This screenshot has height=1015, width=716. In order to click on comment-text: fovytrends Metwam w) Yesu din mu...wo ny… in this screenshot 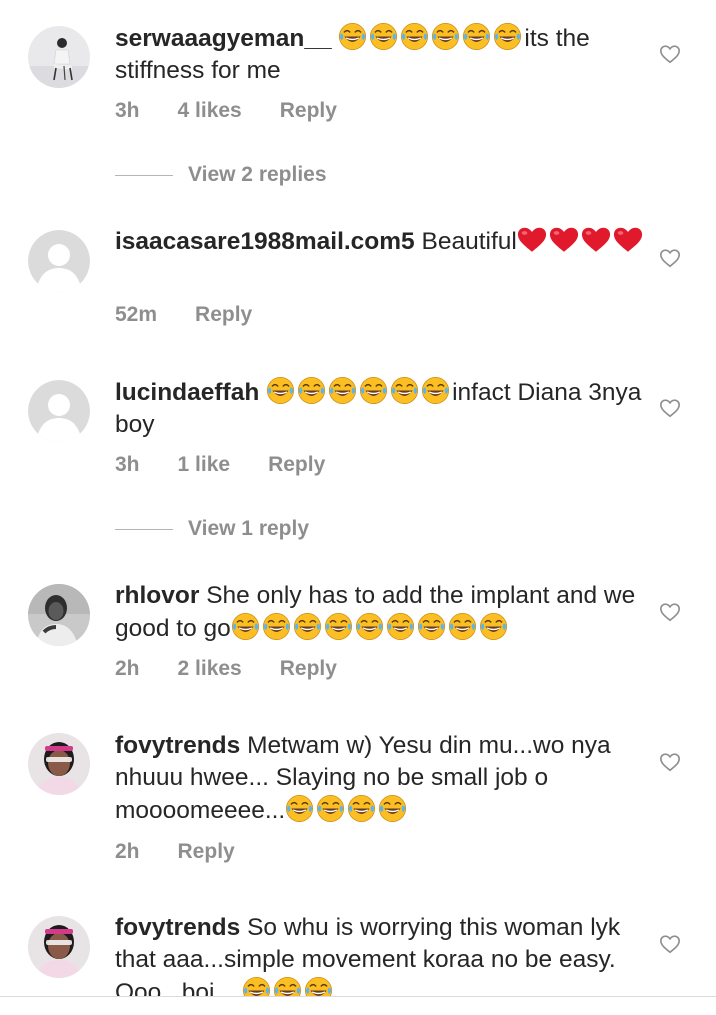, I will do `click(380, 778)`.